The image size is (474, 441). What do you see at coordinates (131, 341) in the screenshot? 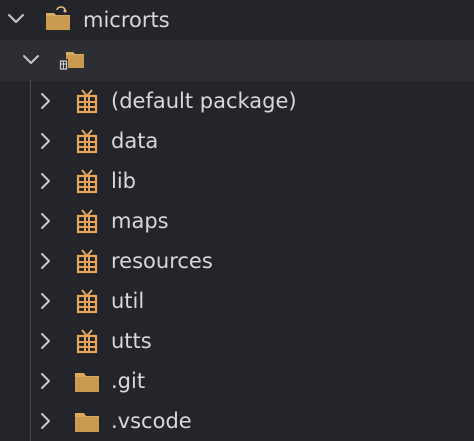
I see `tree-item-label: utts` at bounding box center [131, 341].